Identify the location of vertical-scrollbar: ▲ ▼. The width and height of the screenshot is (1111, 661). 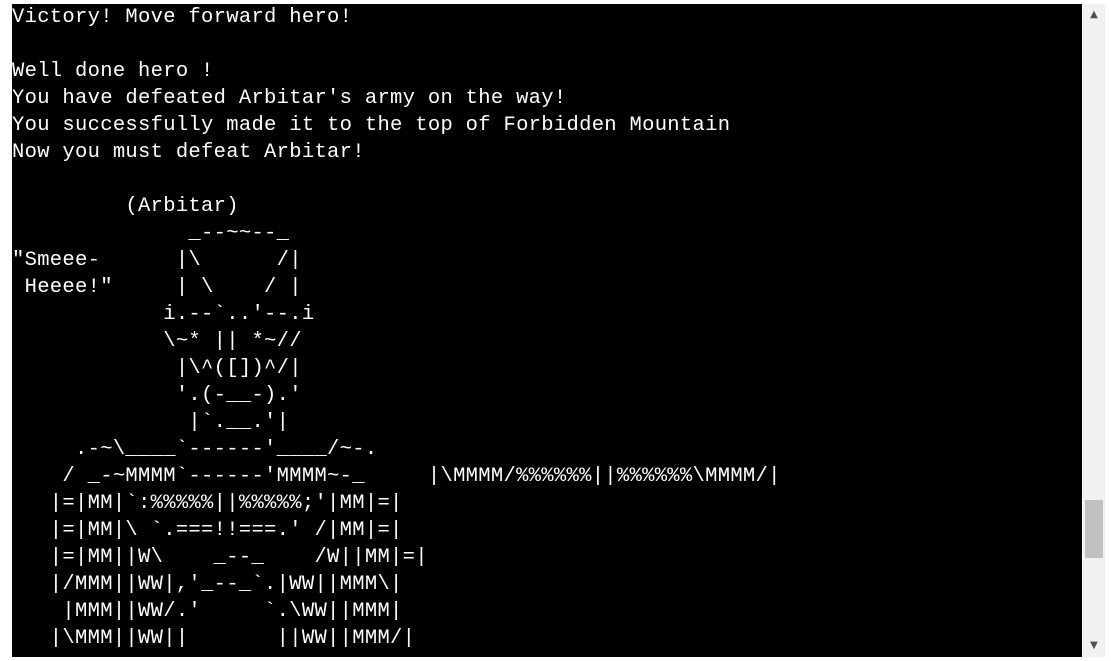
(1094, 330).